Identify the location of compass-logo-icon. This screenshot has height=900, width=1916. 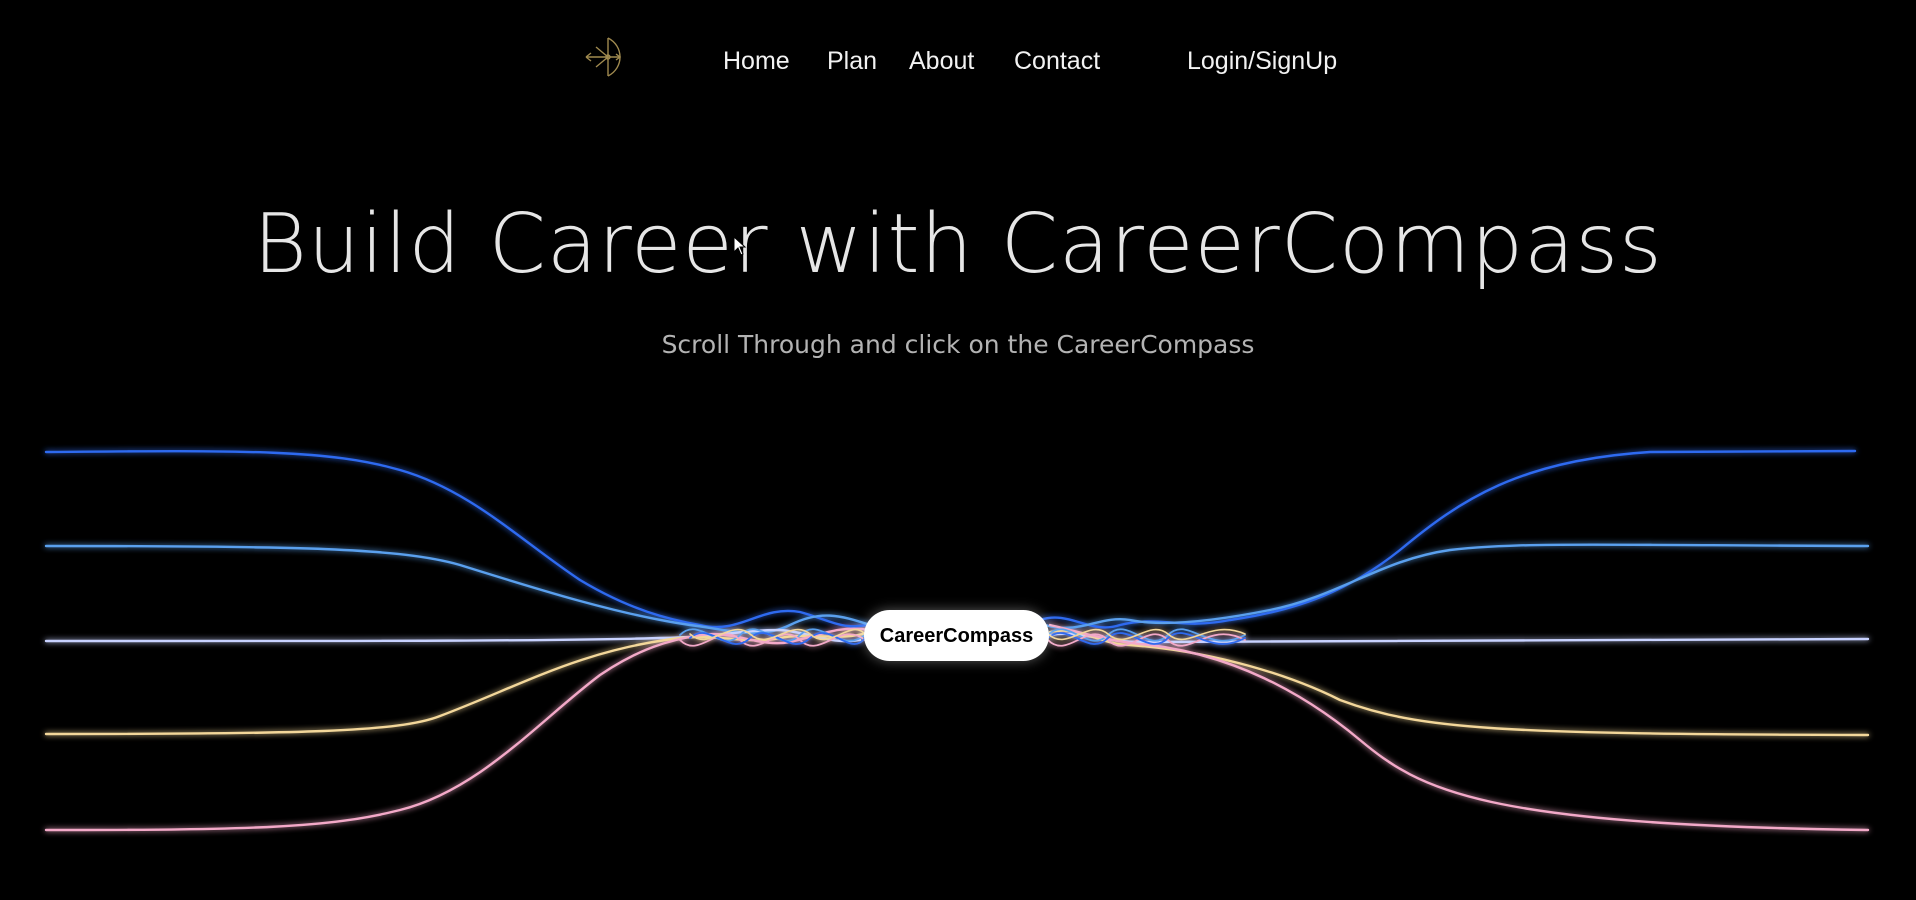
(605, 57).